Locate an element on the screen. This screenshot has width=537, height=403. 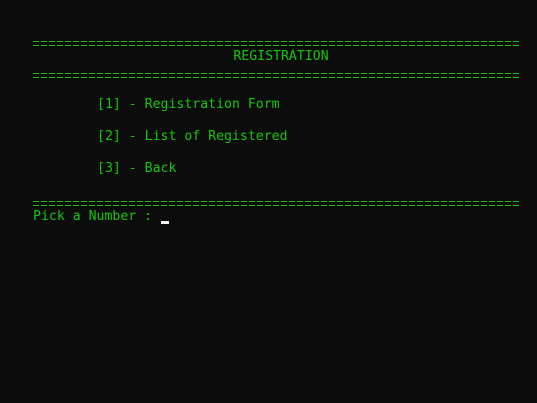
title-divider is located at coordinates (276, 76).